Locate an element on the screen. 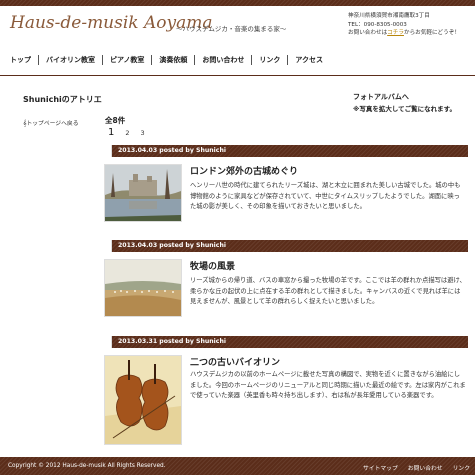 This screenshot has height=475, width=475. photo-album-note: ※写真を拡大してご覧になれます。 is located at coordinates (404, 109).